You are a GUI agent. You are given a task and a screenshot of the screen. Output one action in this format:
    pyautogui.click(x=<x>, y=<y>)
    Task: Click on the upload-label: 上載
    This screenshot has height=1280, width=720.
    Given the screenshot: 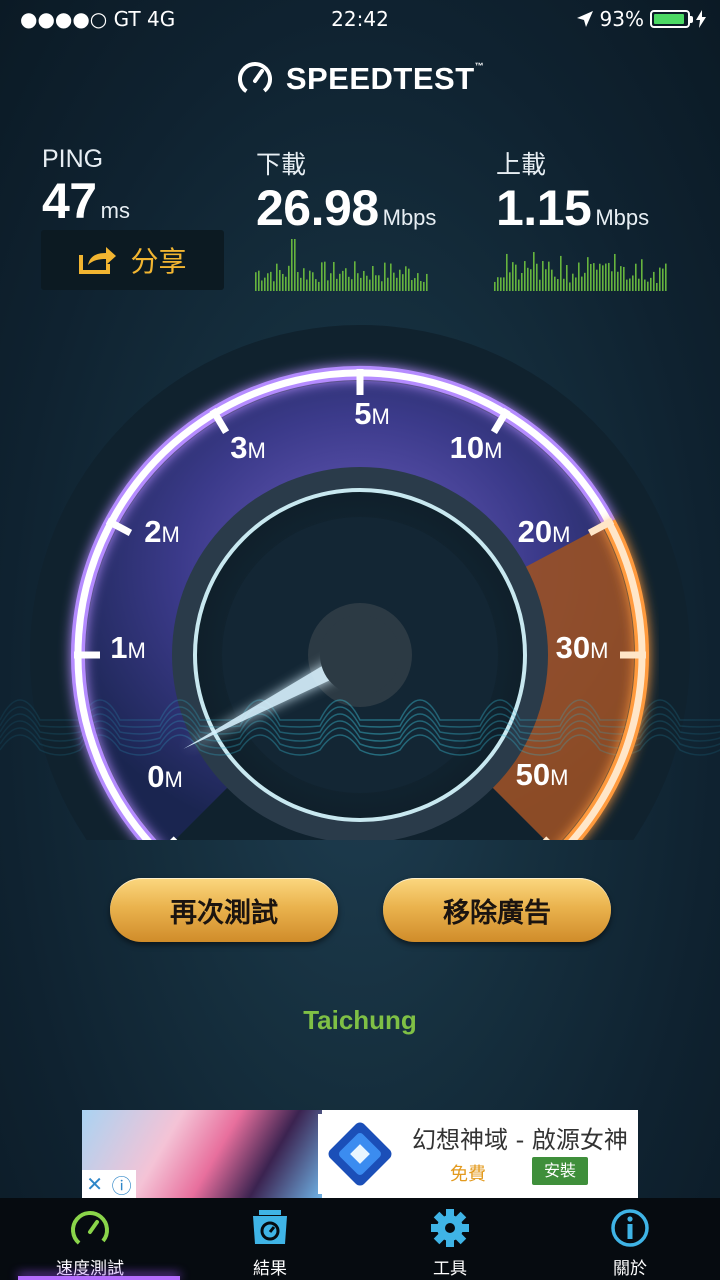 What is the action you would take?
    pyautogui.click(x=521, y=165)
    